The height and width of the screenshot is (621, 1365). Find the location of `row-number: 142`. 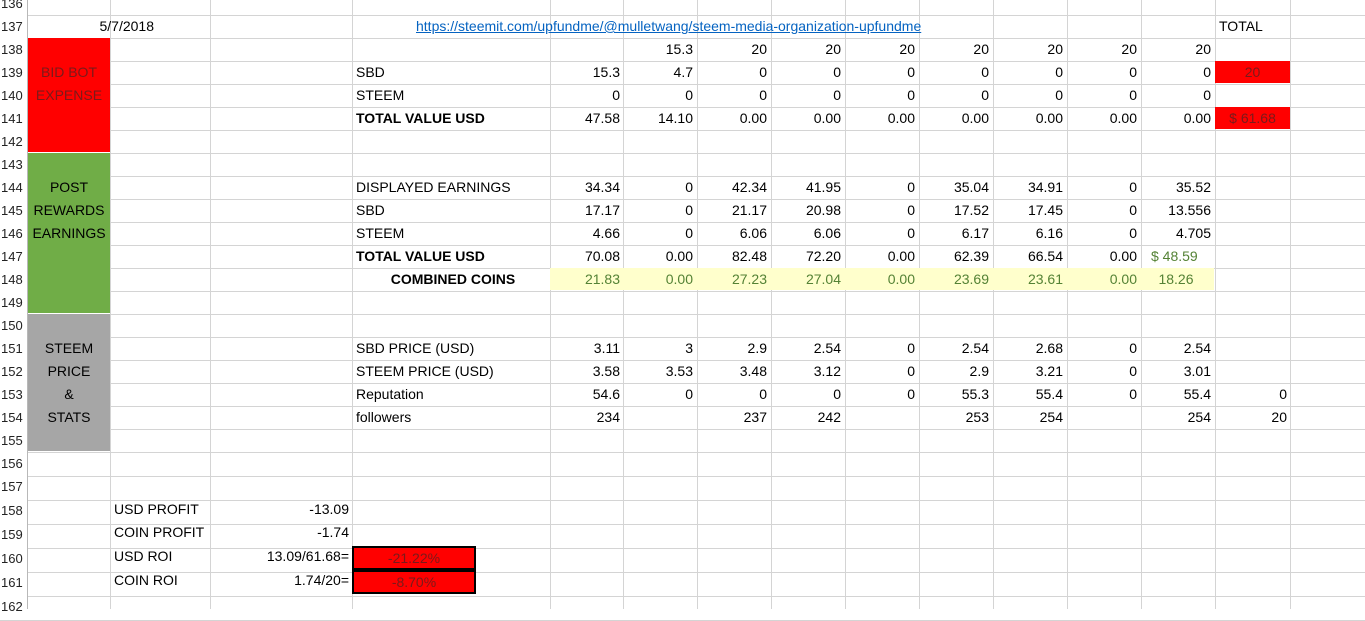

row-number: 142 is located at coordinates (14, 141).